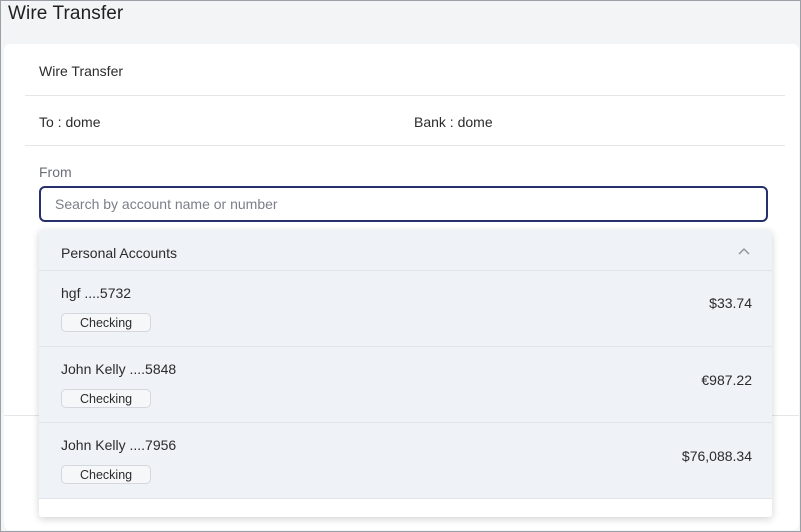  Describe the element at coordinates (119, 253) in the screenshot. I see `group-label: Personal Accounts` at that location.